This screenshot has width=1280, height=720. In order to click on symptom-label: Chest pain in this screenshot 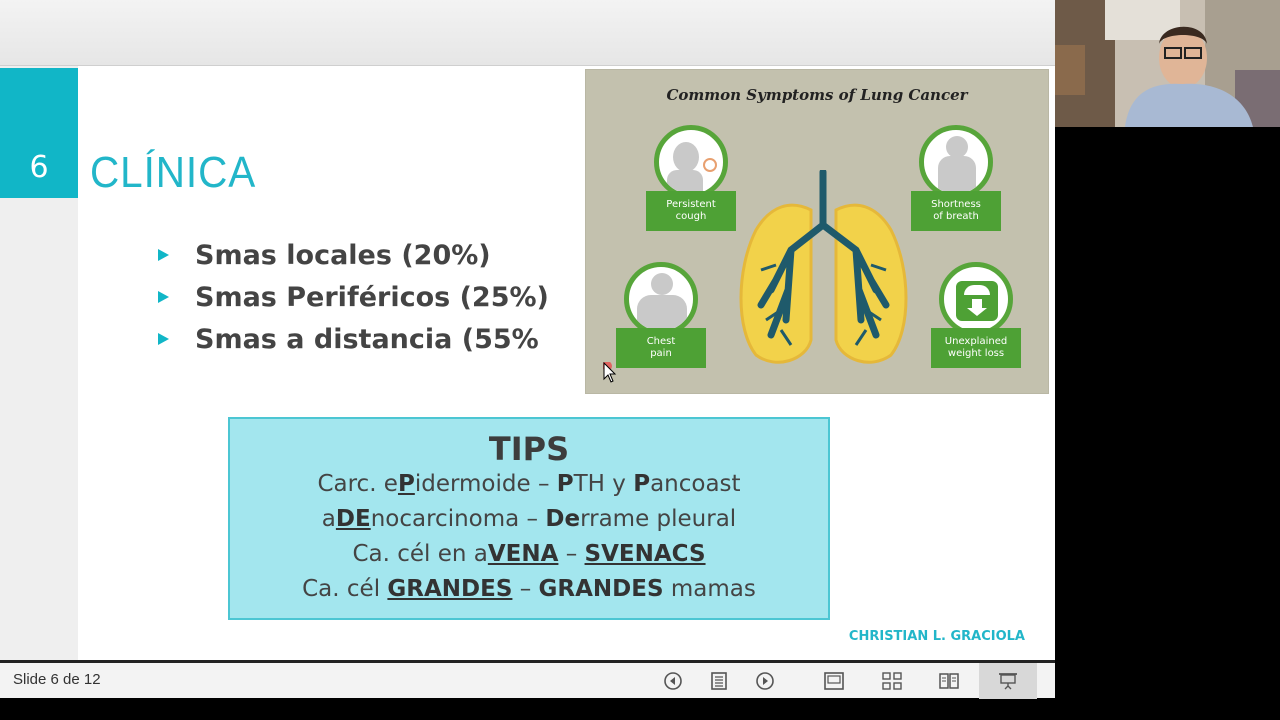, I will do `click(661, 348)`.